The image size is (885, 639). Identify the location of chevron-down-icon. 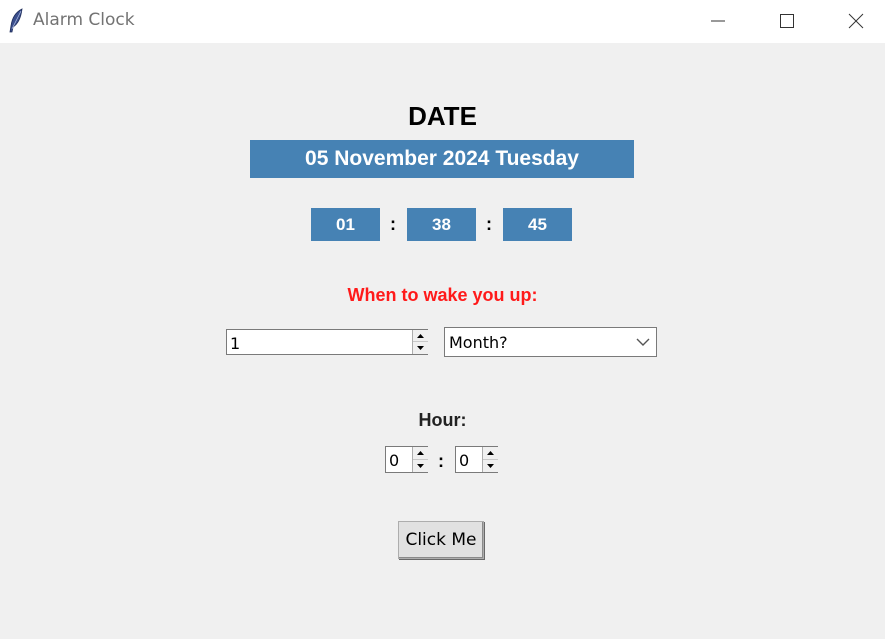
(643, 342).